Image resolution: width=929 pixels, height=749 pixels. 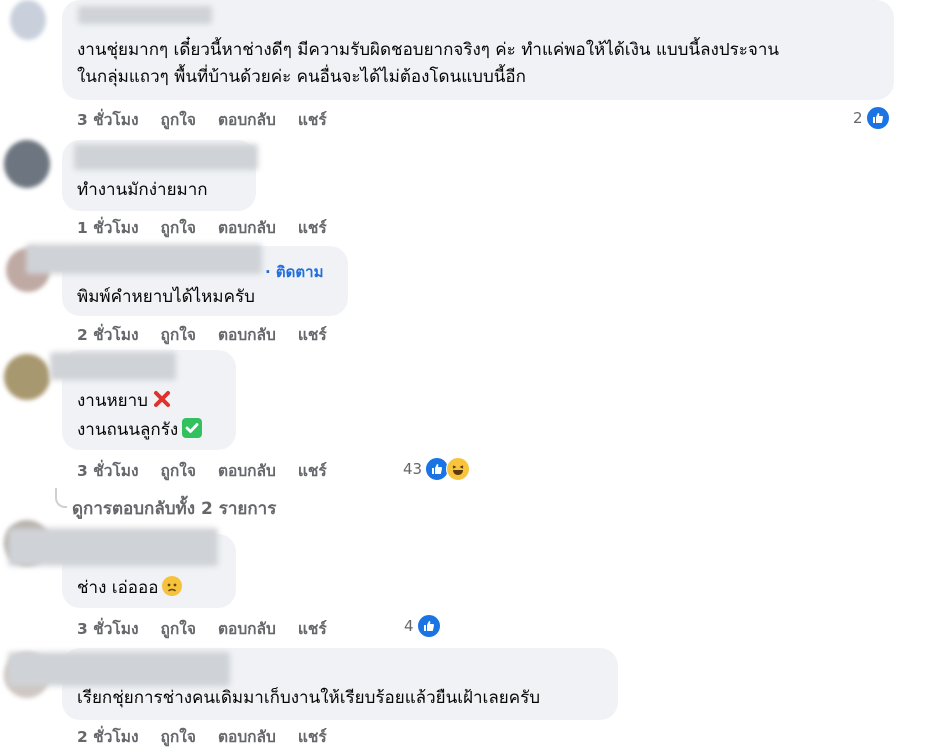 What do you see at coordinates (172, 586) in the screenshot?
I see `sad-face-emoji` at bounding box center [172, 586].